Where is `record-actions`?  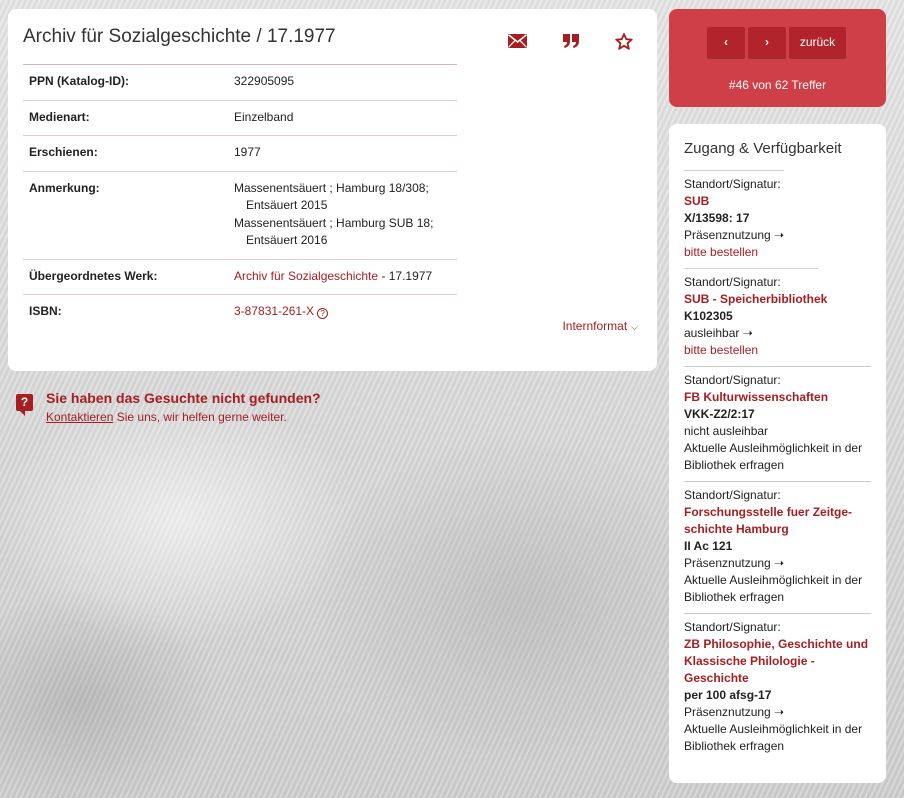 record-actions is located at coordinates (570, 41).